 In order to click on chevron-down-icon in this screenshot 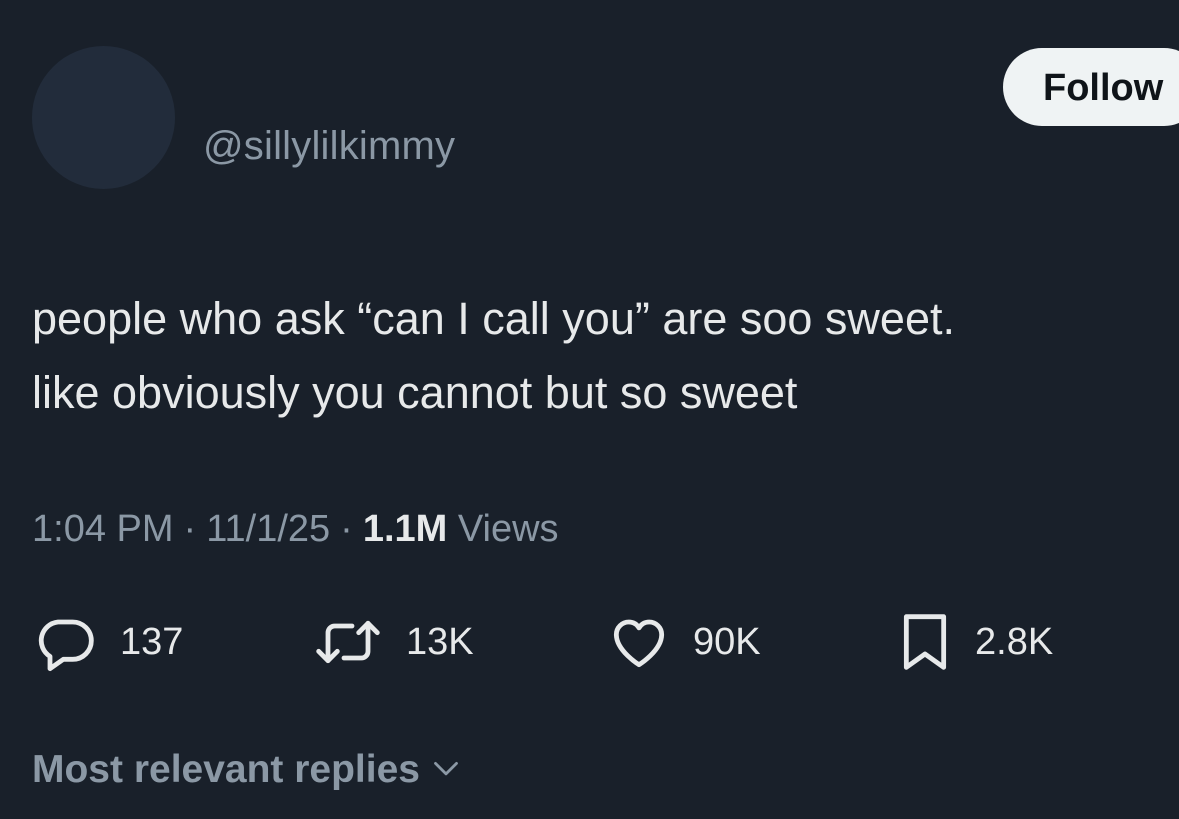, I will do `click(440, 770)`.